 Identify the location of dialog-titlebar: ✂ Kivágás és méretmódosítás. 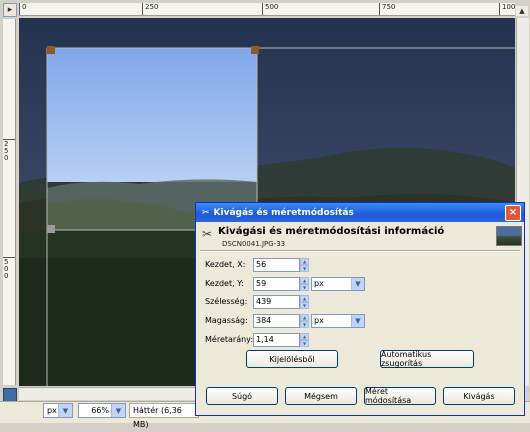
(360, 212).